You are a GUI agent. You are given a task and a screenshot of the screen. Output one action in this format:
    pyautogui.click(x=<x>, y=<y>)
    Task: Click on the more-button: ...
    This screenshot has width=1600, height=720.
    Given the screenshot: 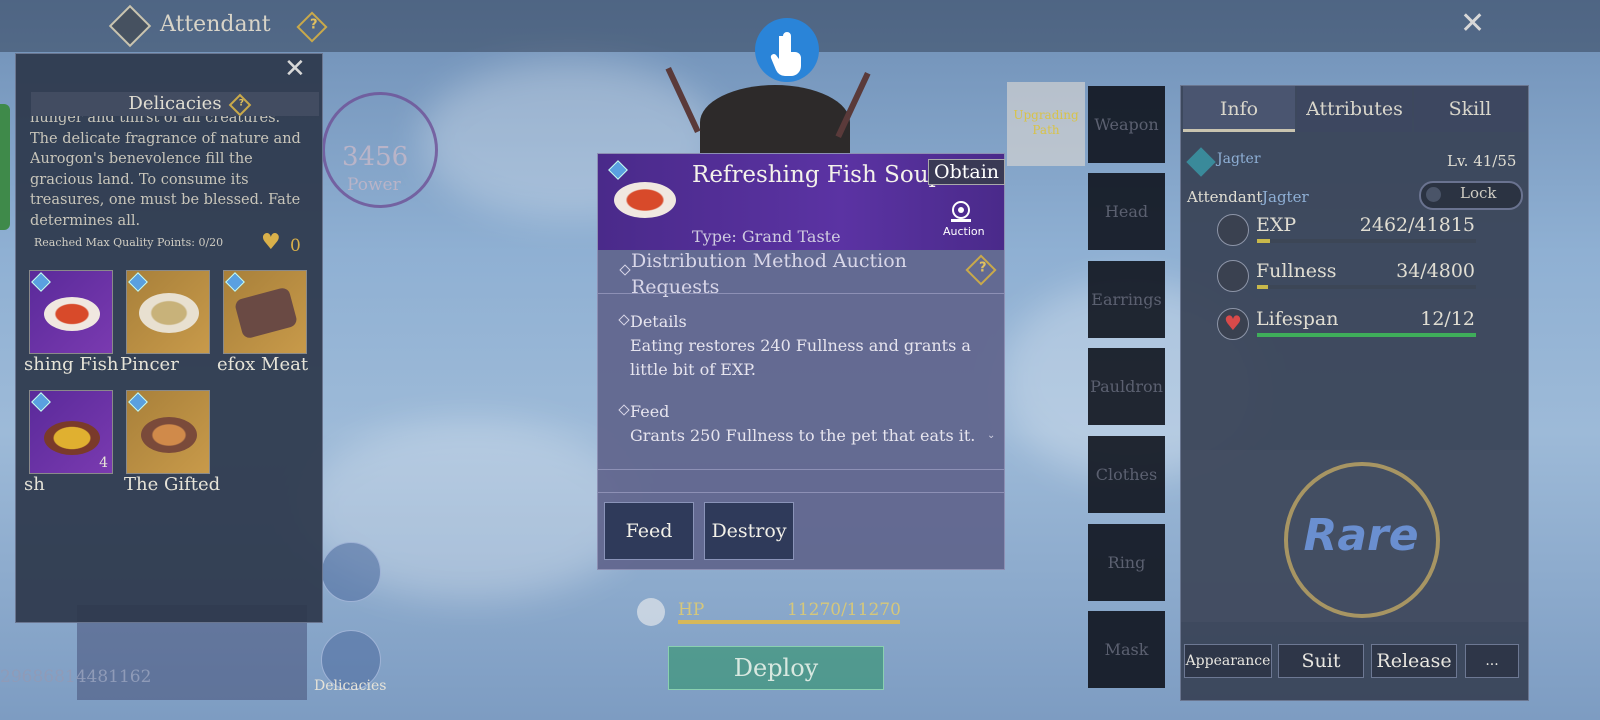 What is the action you would take?
    pyautogui.click(x=1492, y=661)
    